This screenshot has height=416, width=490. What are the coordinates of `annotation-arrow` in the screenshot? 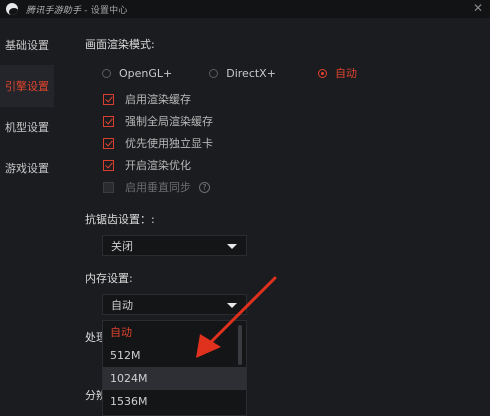 It's located at (236, 317).